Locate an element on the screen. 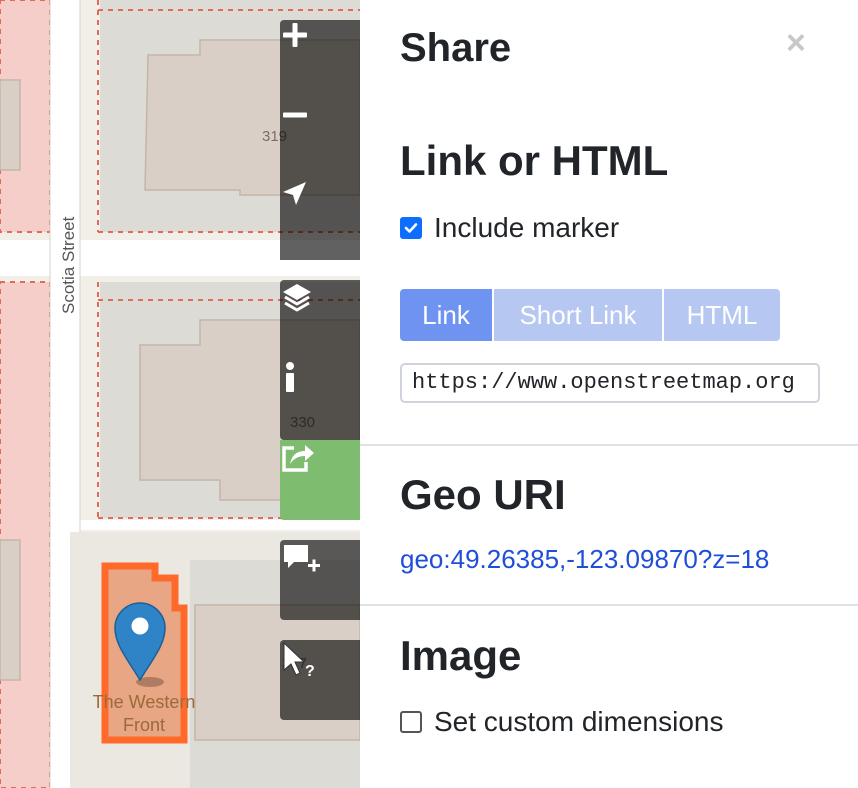 This screenshot has height=788, width=858. layers-icon is located at coordinates (297, 298).